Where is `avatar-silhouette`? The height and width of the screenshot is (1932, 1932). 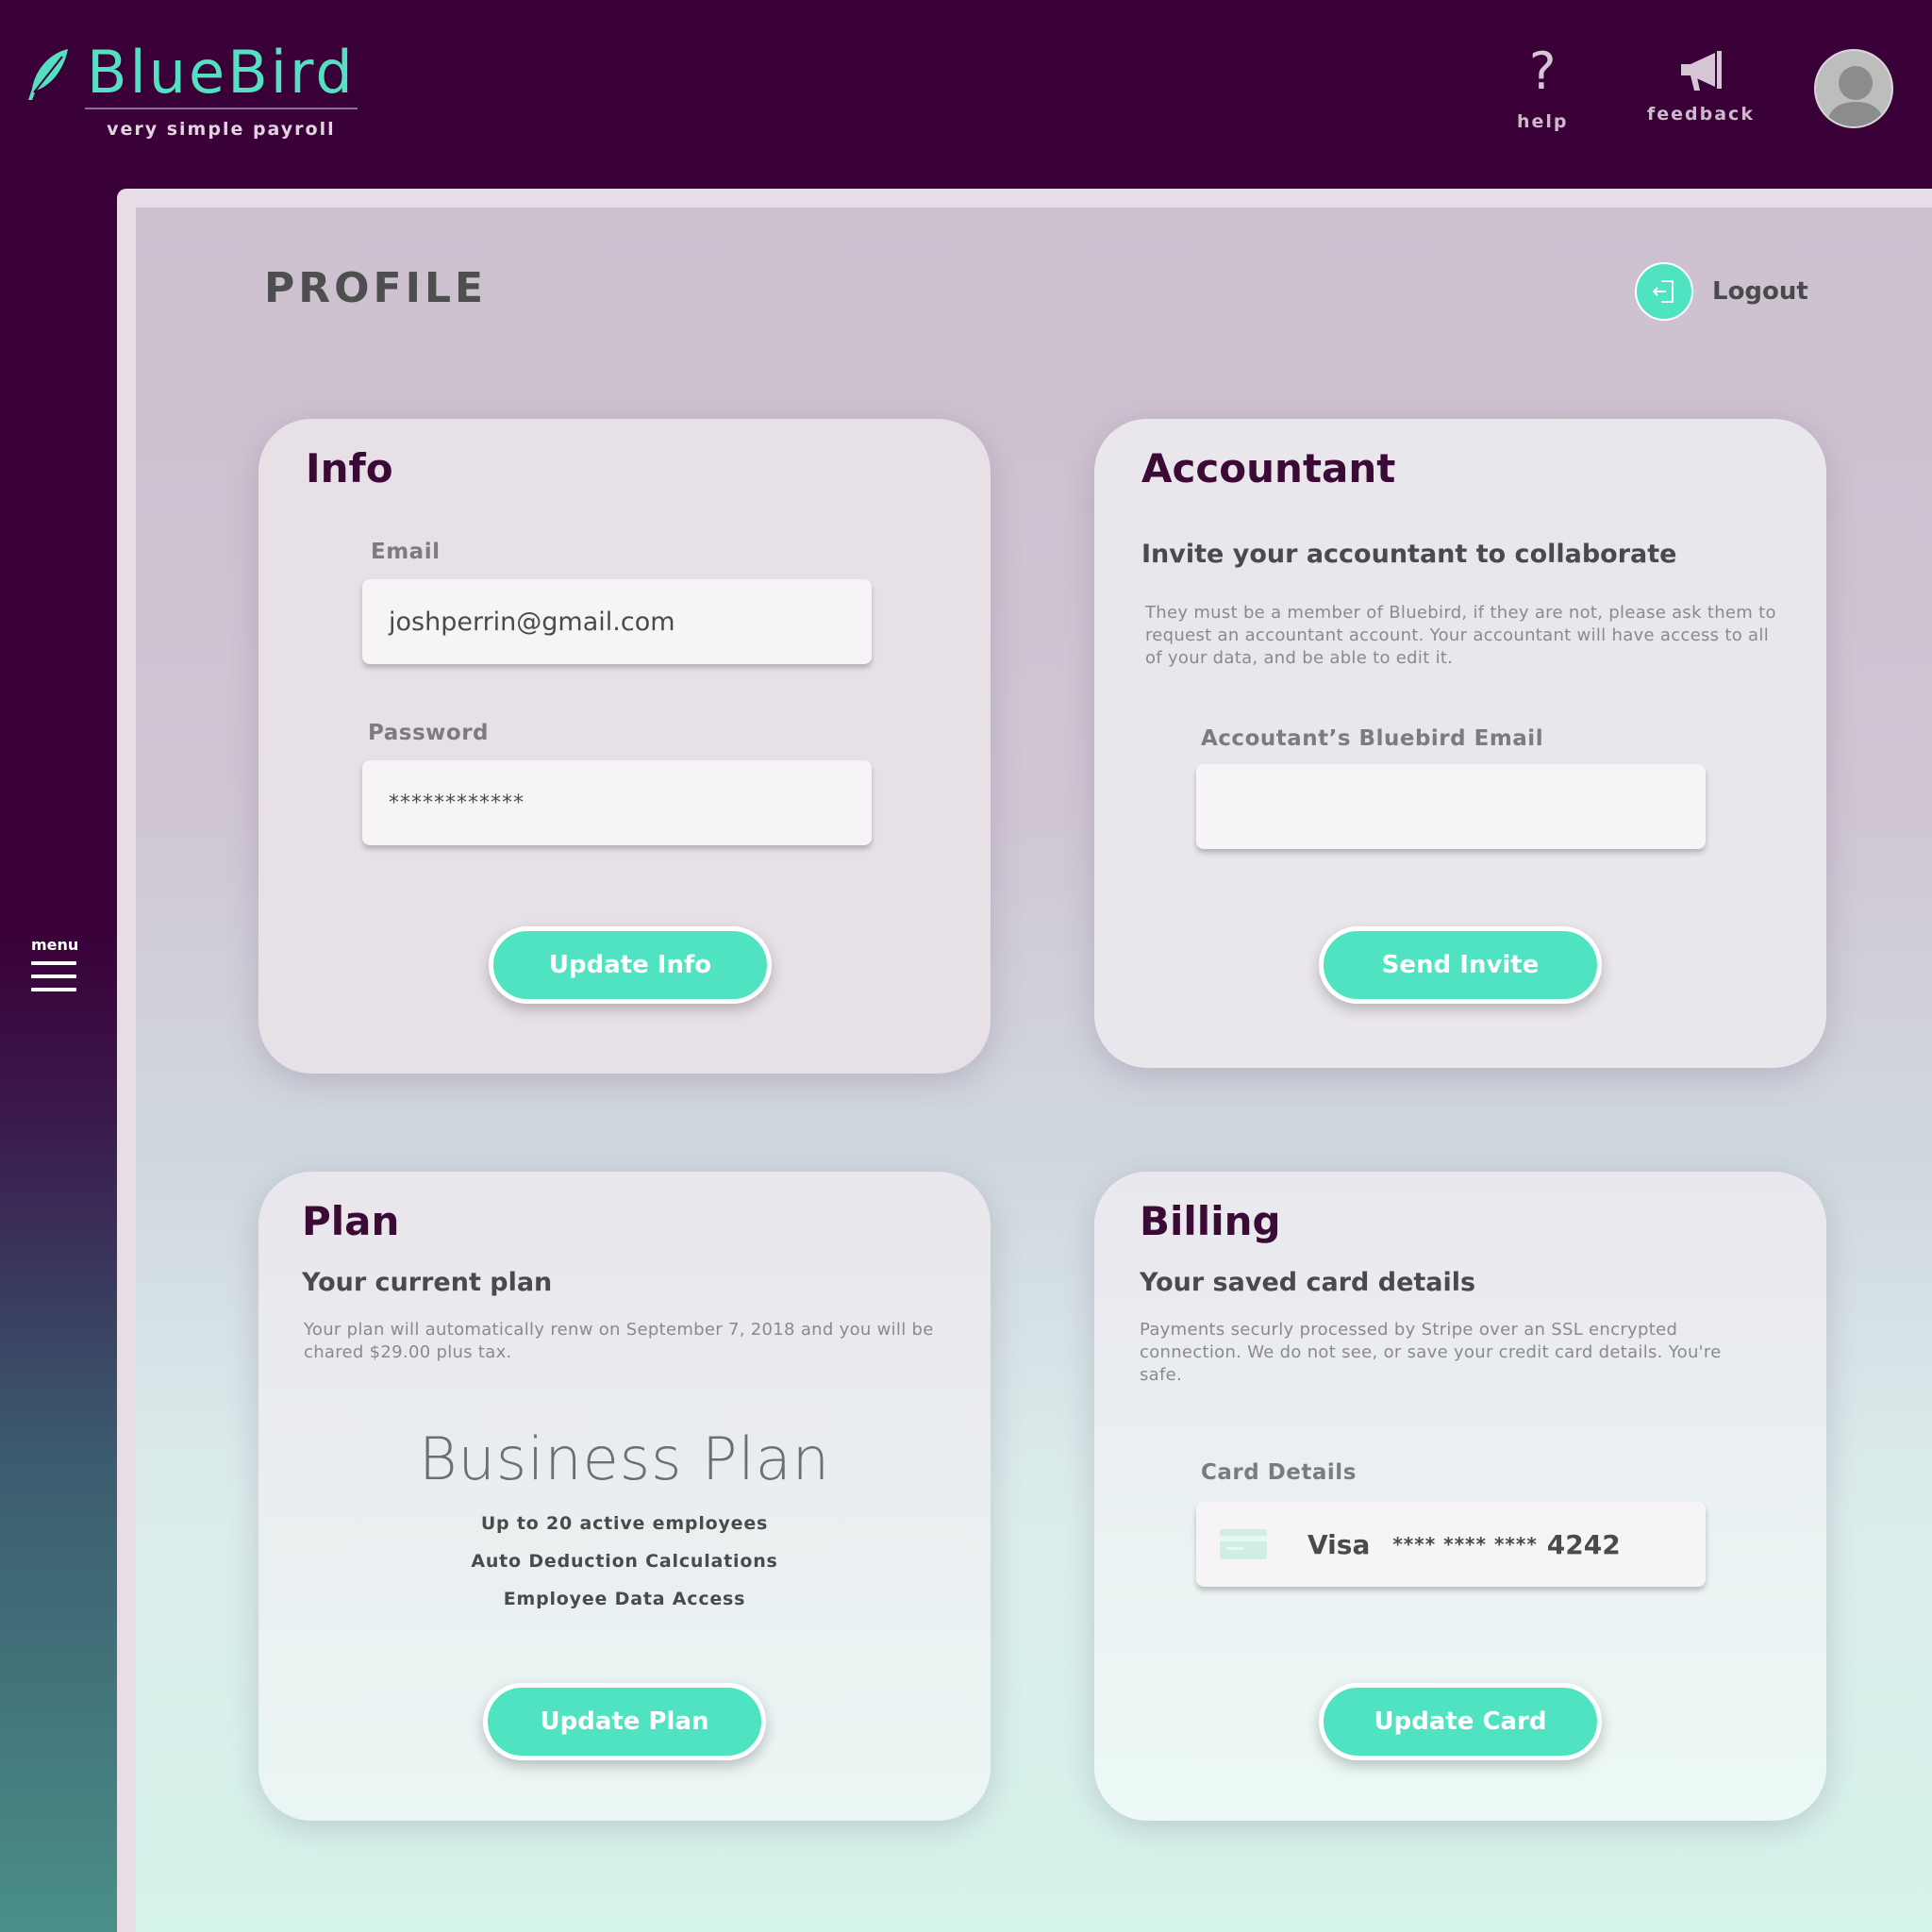
avatar-silhouette is located at coordinates (1856, 96).